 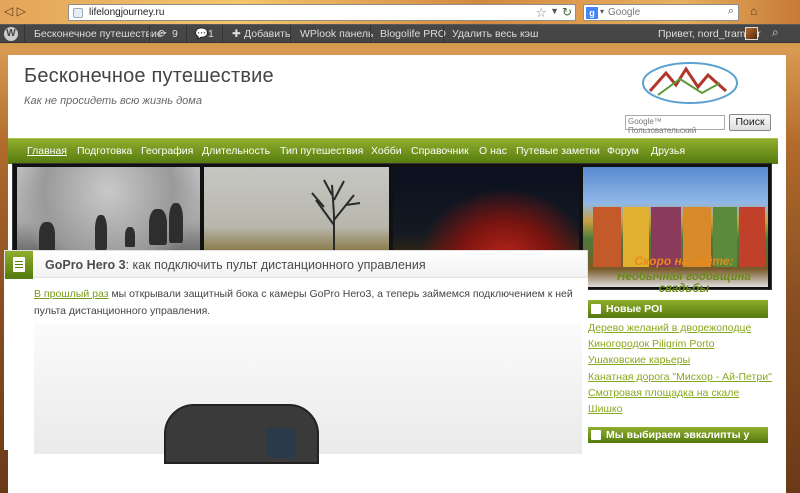 I want to click on wplook-panel-link: WPlook панель, so click(x=337, y=34).